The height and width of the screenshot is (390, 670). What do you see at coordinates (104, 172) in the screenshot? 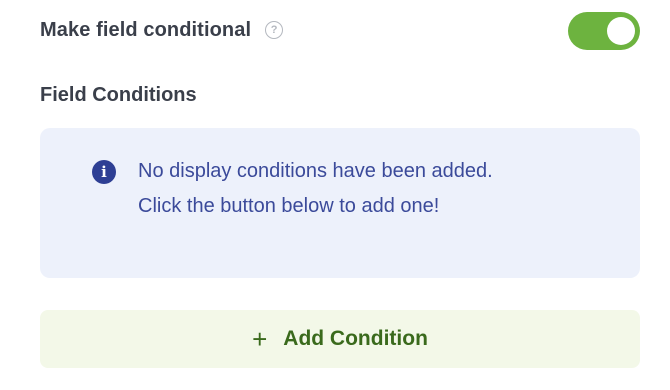
I see `info-icon: i` at bounding box center [104, 172].